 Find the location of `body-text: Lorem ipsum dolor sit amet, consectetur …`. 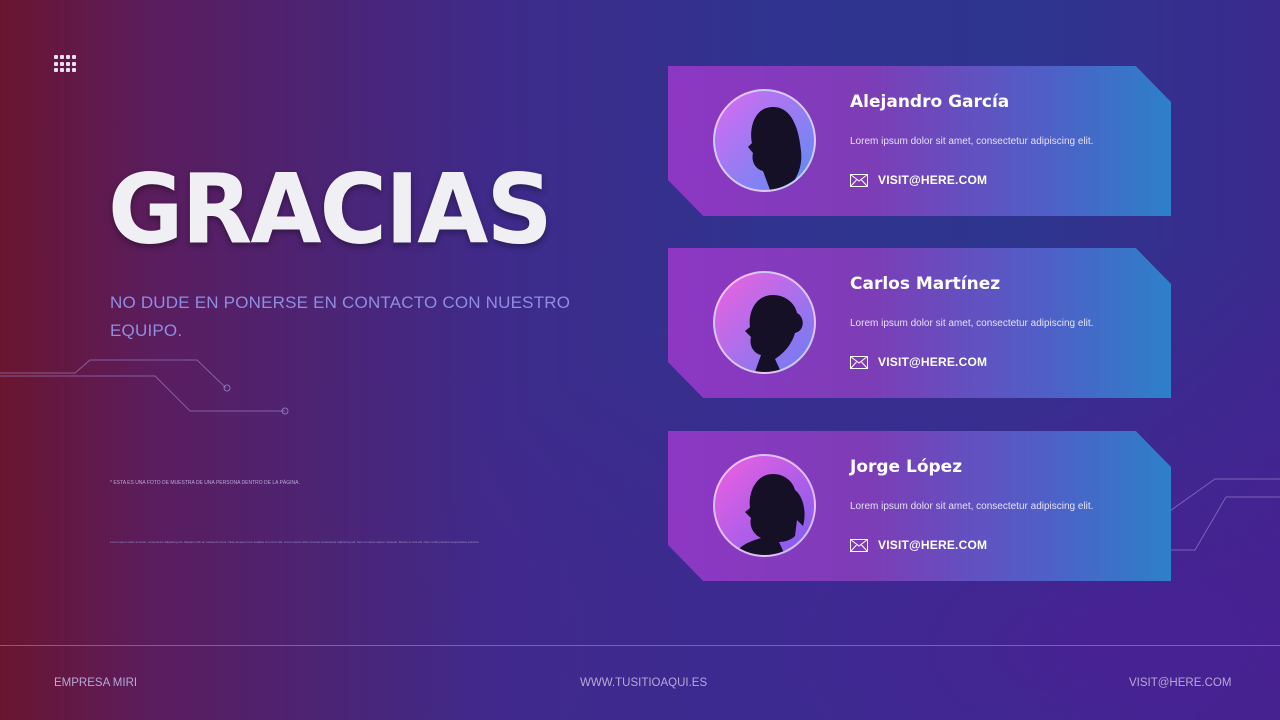

body-text: Lorem ipsum dolor sit amet, consectetur … is located at coordinates (295, 542).